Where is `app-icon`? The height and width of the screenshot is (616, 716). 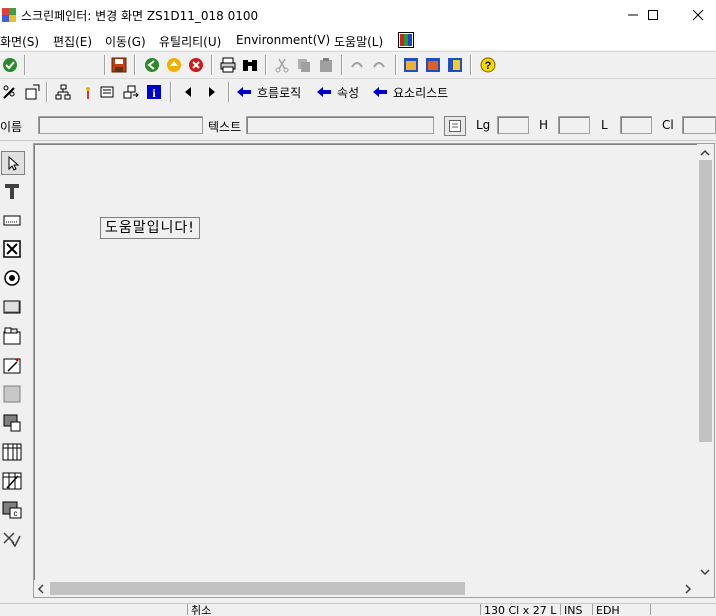 app-icon is located at coordinates (9, 15).